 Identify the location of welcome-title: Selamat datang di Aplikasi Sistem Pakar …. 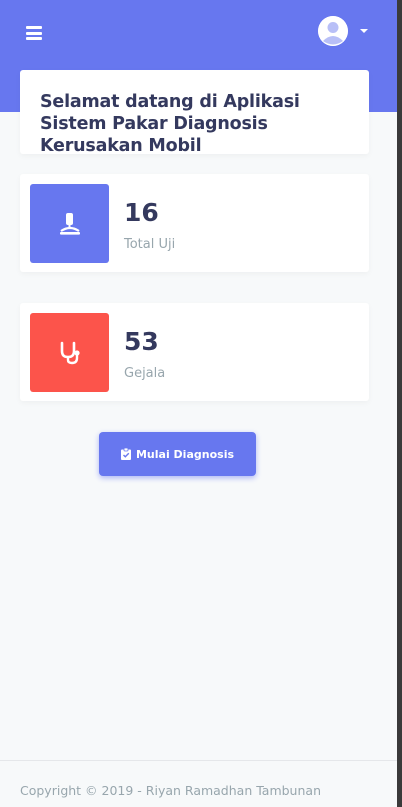
(170, 124).